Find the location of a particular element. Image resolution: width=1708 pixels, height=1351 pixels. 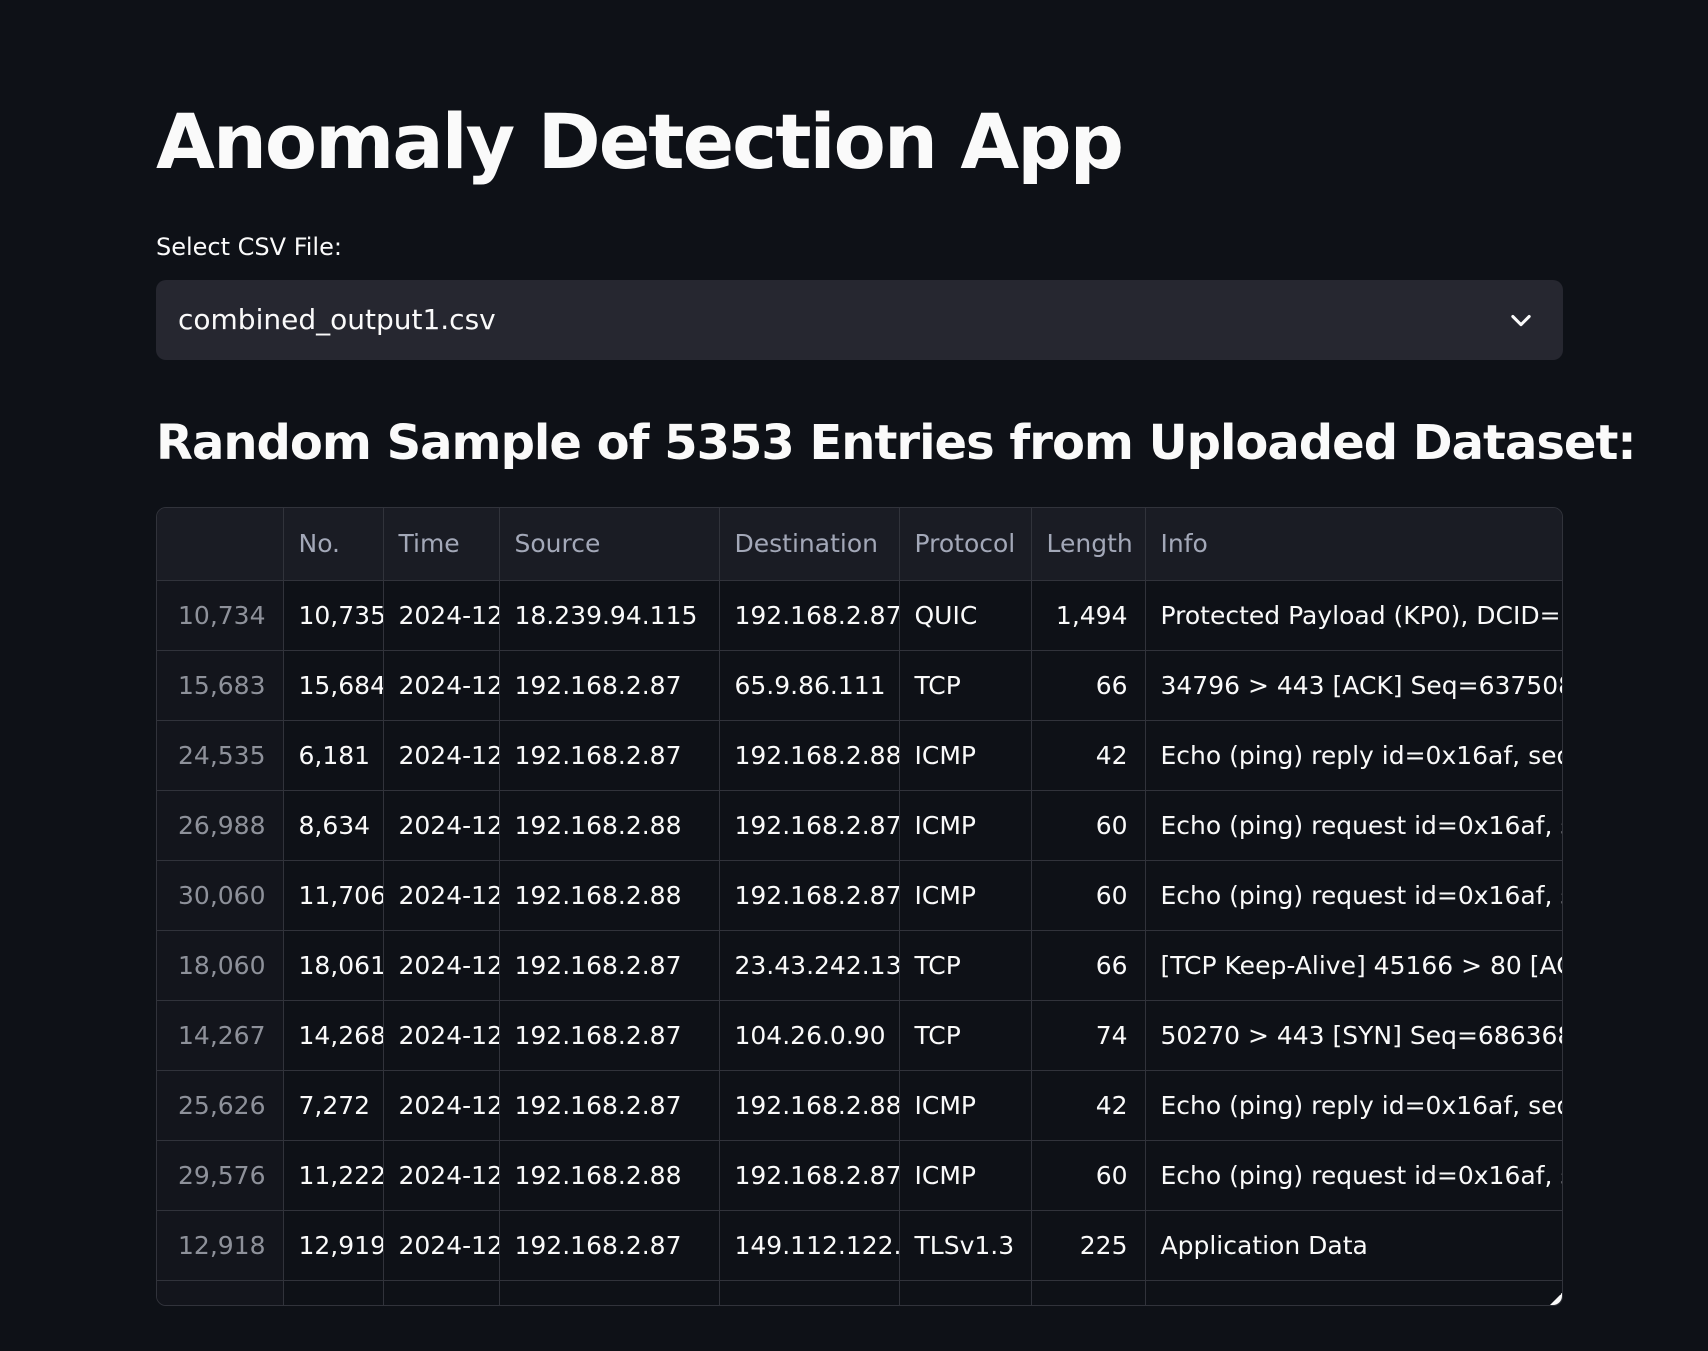

row-index-cell: 25,626 is located at coordinates (220, 1105).